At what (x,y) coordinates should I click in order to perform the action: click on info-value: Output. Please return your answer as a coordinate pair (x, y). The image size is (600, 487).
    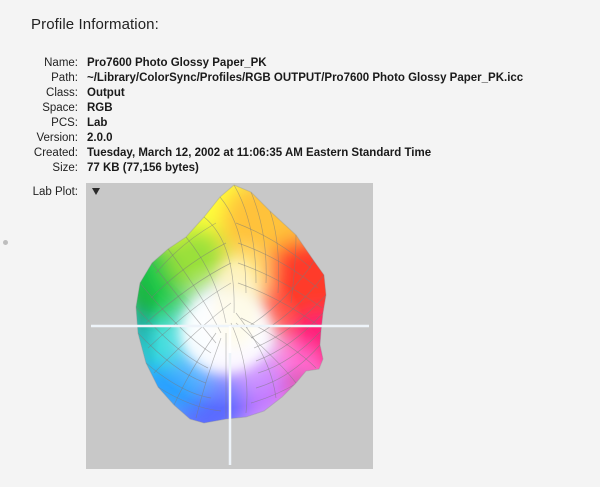
    Looking at the image, I should click on (106, 93).